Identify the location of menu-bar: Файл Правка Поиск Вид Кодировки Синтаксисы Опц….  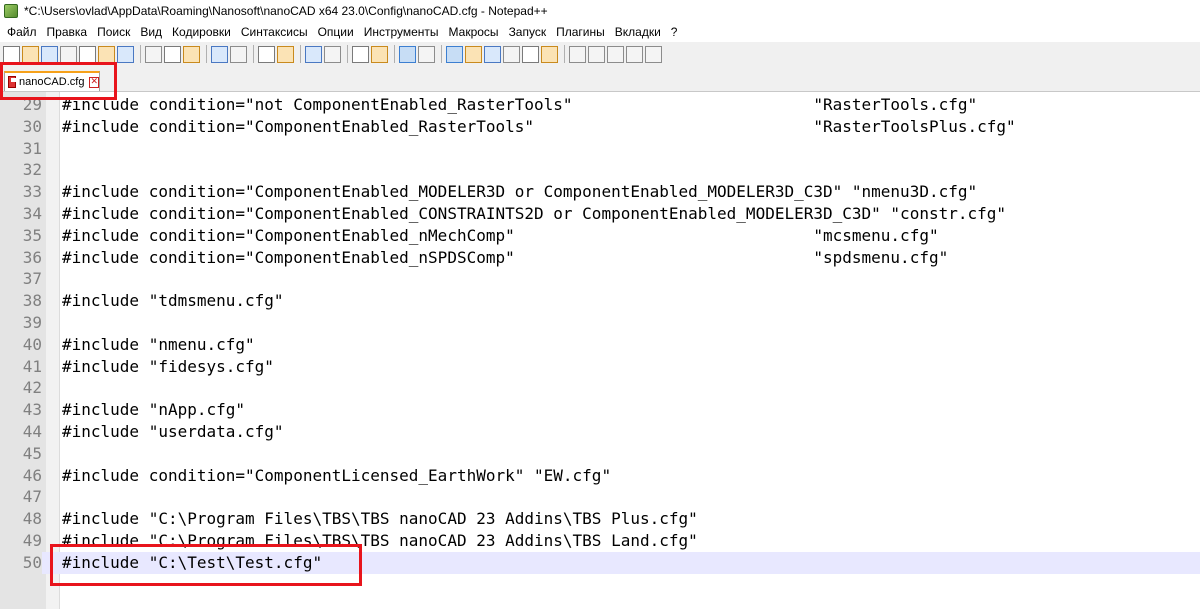
(600, 32).